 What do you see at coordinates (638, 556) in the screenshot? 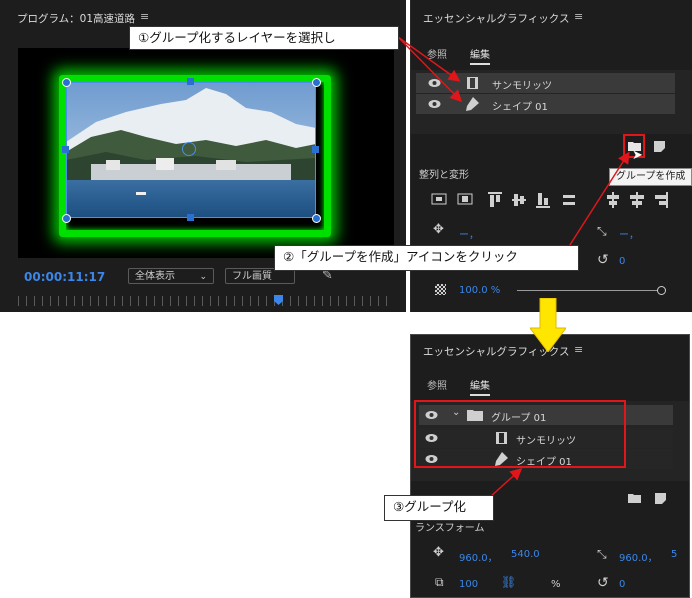
I see `scale-x-value: 960.0，` at bounding box center [638, 556].